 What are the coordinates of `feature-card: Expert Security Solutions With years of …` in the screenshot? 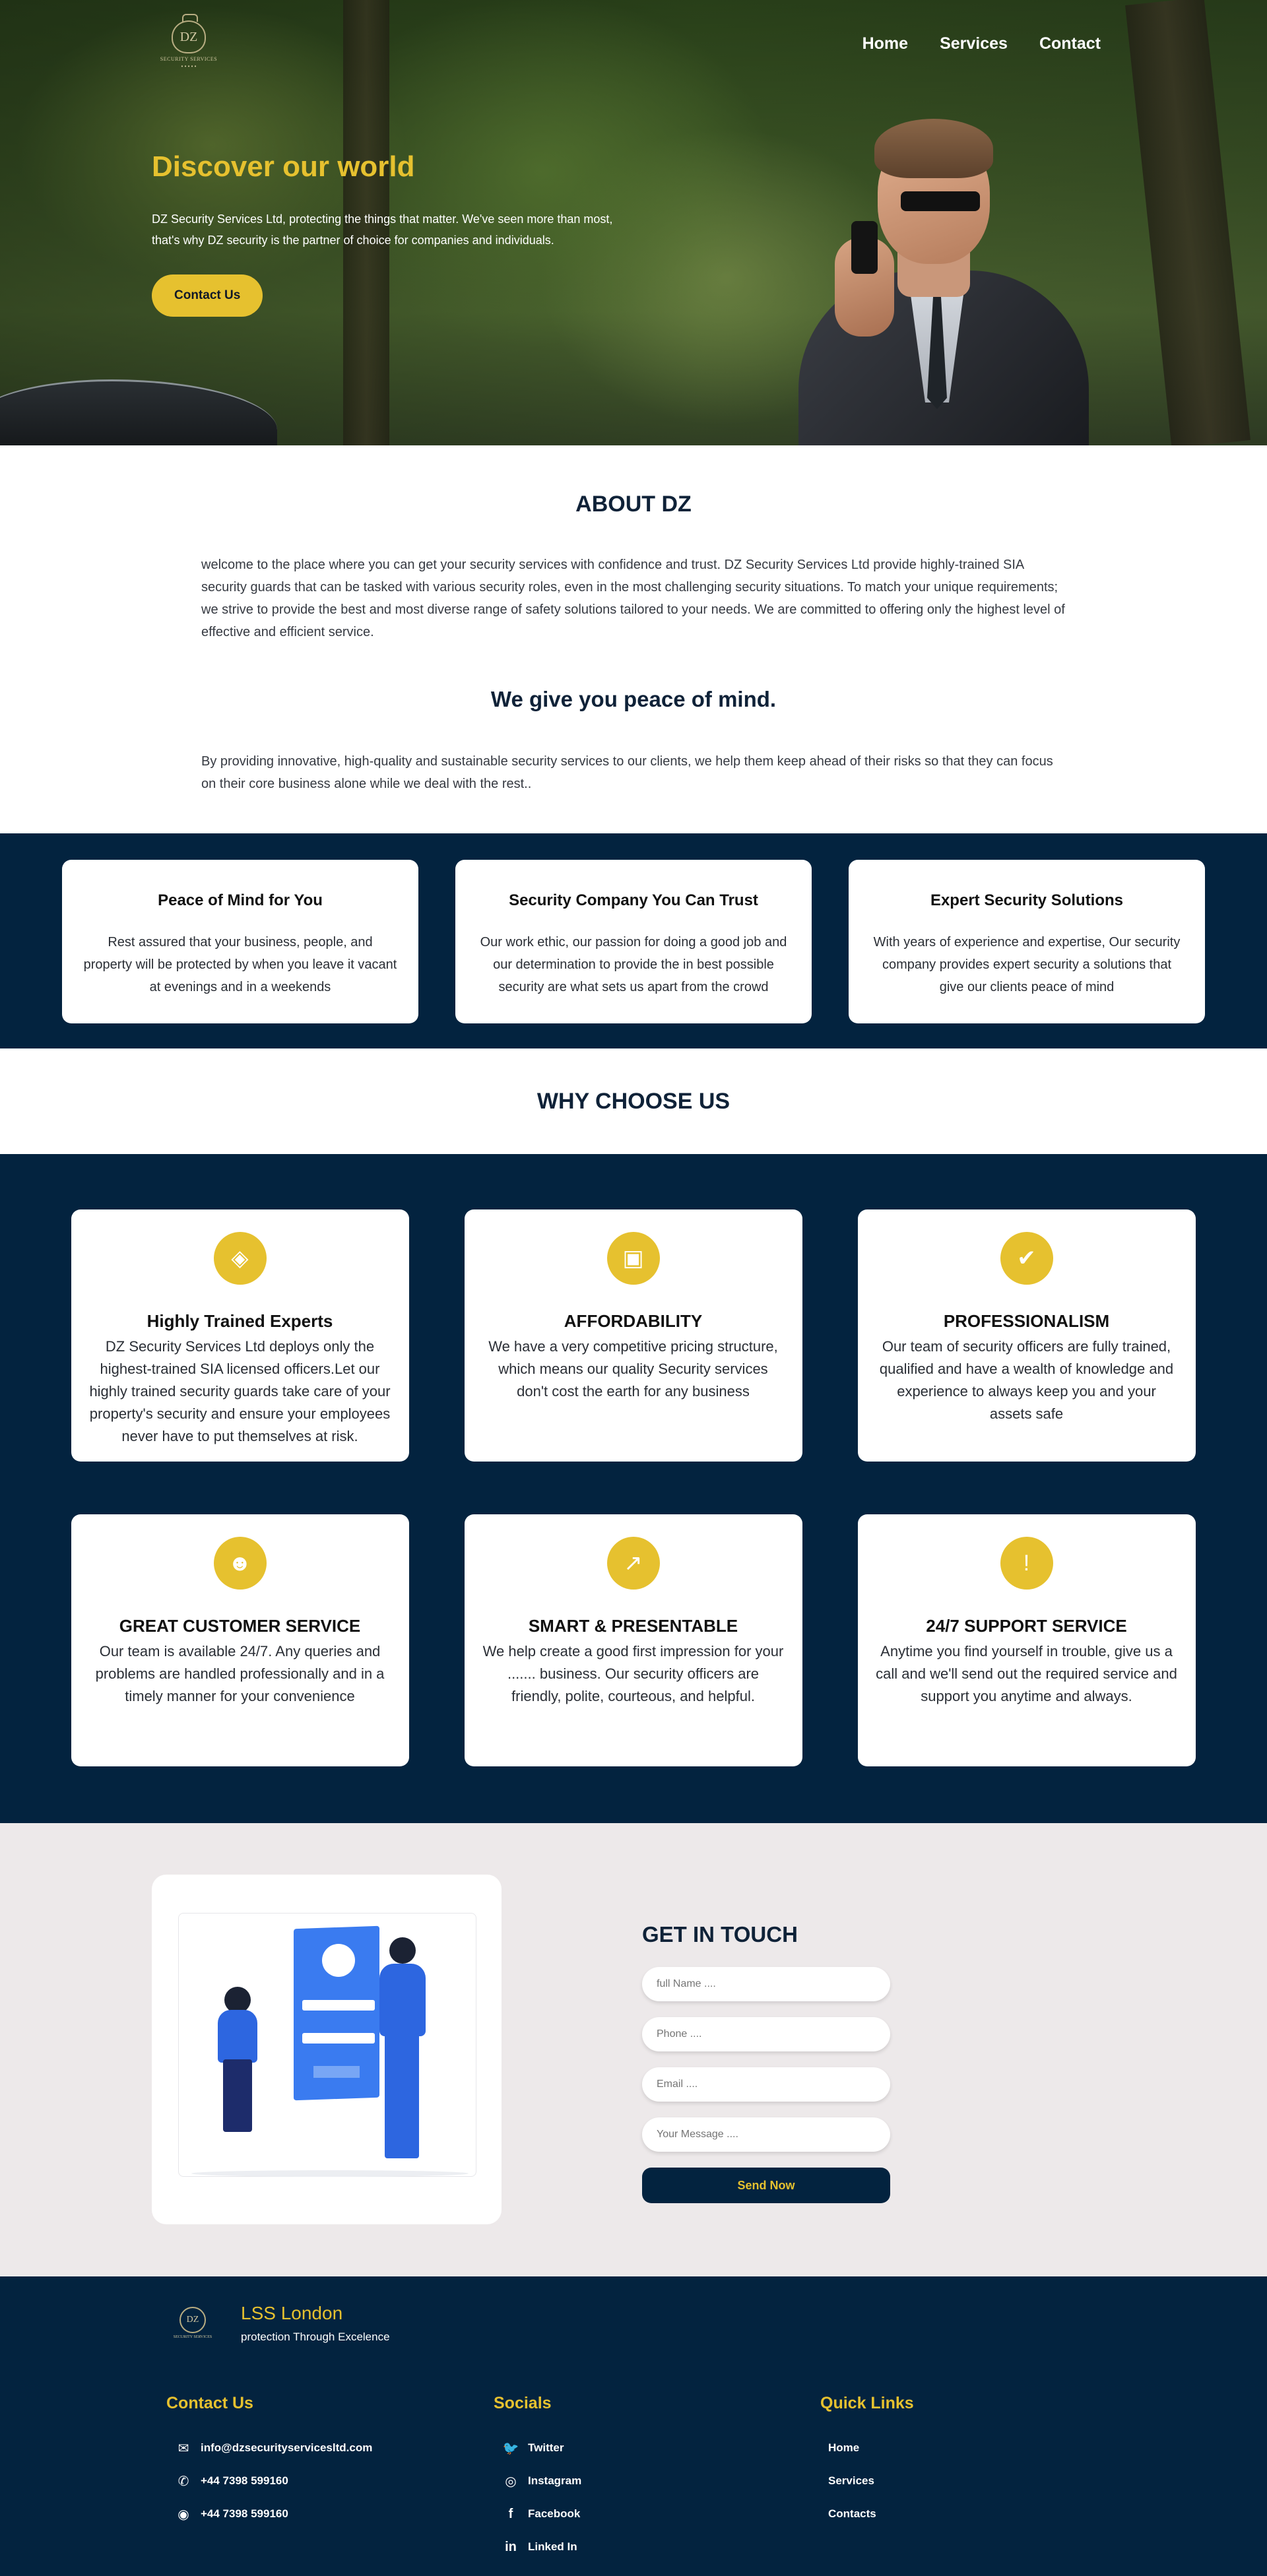 It's located at (1027, 941).